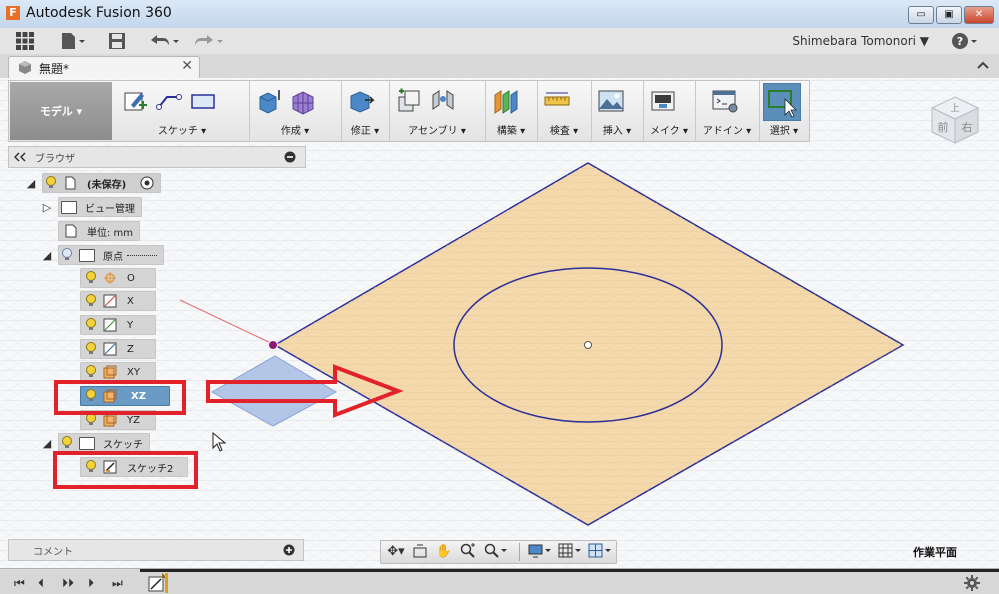 The width and height of the screenshot is (999, 594). What do you see at coordinates (588, 345) in the screenshot?
I see `circle-center-point` at bounding box center [588, 345].